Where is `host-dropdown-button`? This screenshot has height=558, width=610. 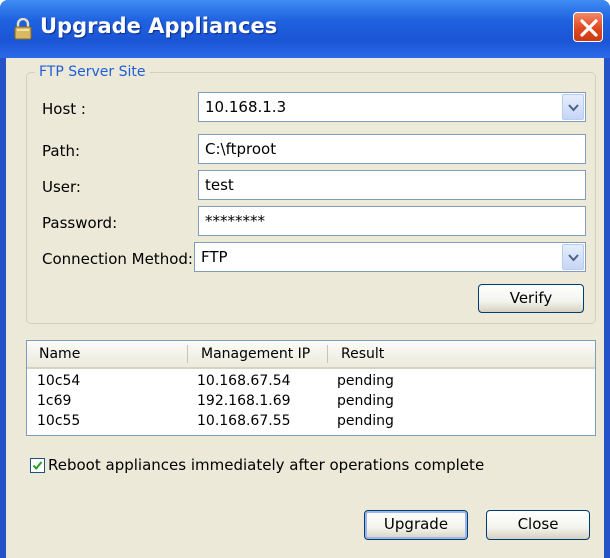 host-dropdown-button is located at coordinates (573, 107).